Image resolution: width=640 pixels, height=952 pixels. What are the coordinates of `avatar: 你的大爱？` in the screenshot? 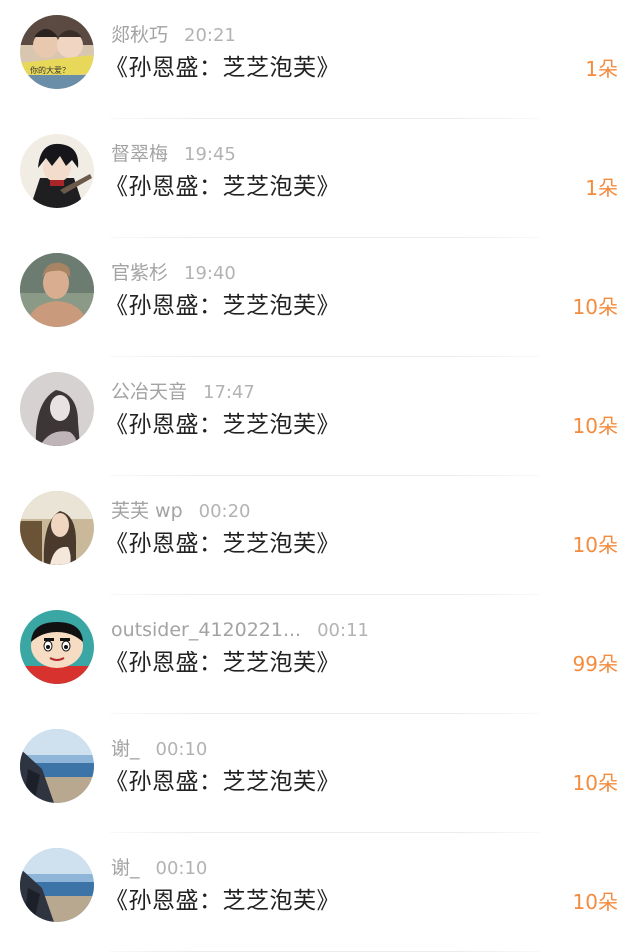 It's located at (57, 52).